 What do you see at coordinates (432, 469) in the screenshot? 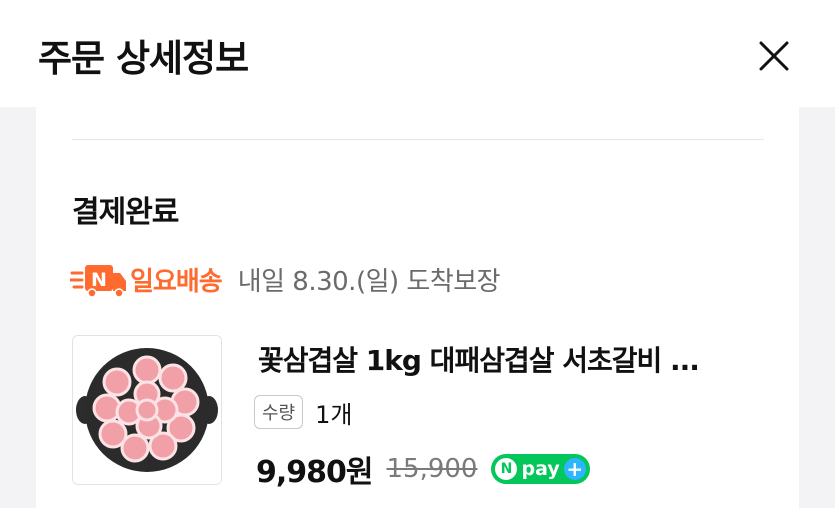
I see `original-price: 15,900` at bounding box center [432, 469].